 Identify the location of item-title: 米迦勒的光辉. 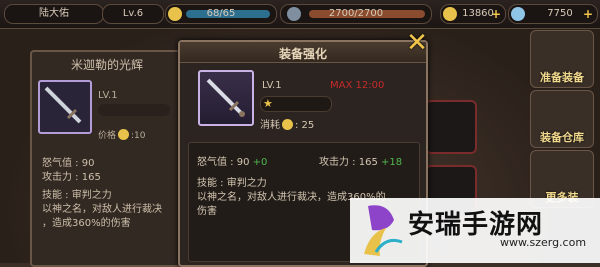
(106, 65).